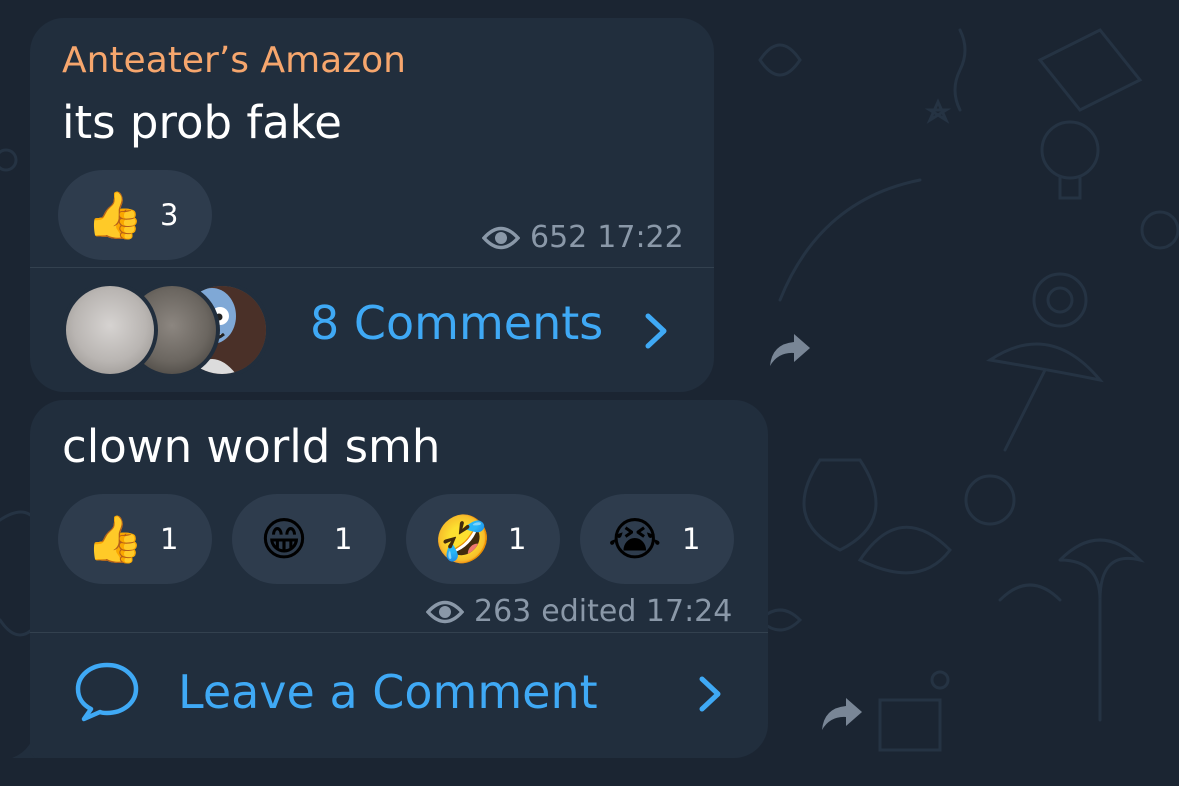 This screenshot has height=786, width=1179. I want to click on message-meta: 263 edited 17:24, so click(579, 611).